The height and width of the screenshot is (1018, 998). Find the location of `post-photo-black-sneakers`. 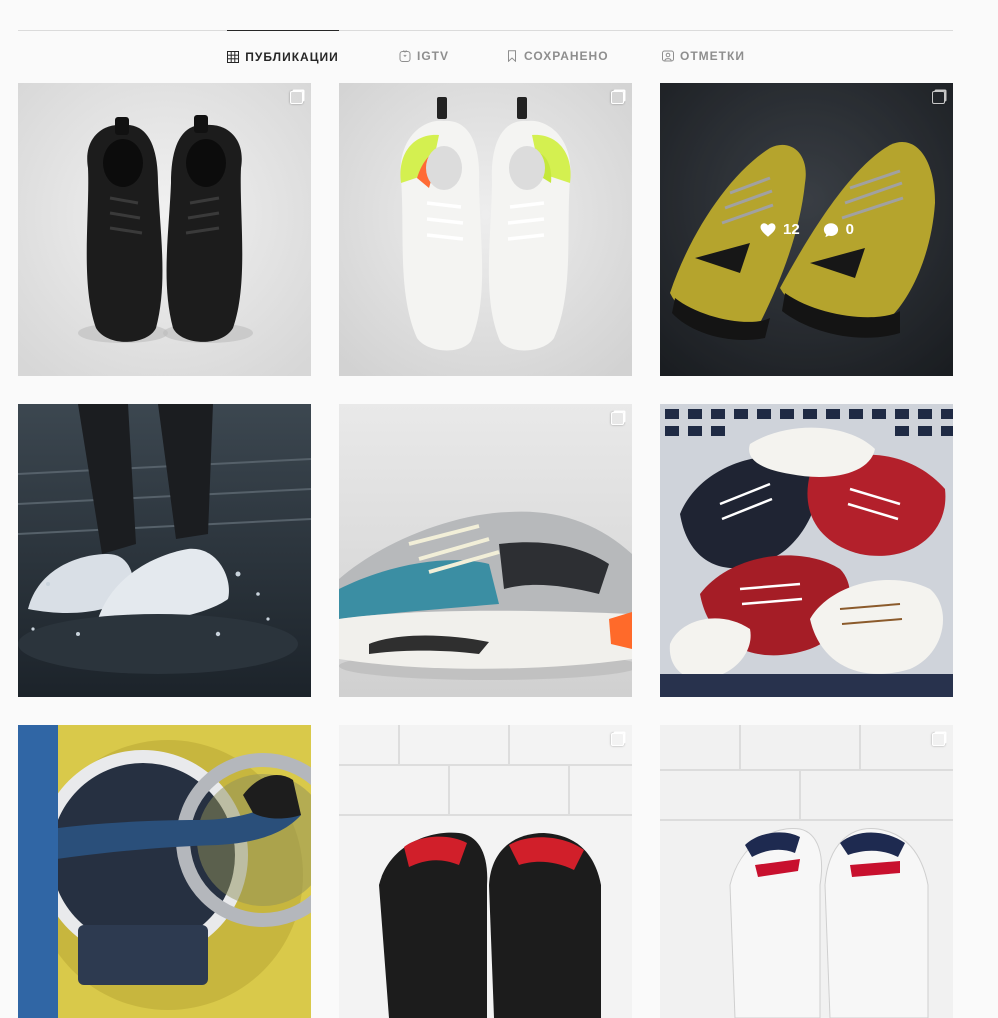

post-photo-black-sneakers is located at coordinates (164, 229).